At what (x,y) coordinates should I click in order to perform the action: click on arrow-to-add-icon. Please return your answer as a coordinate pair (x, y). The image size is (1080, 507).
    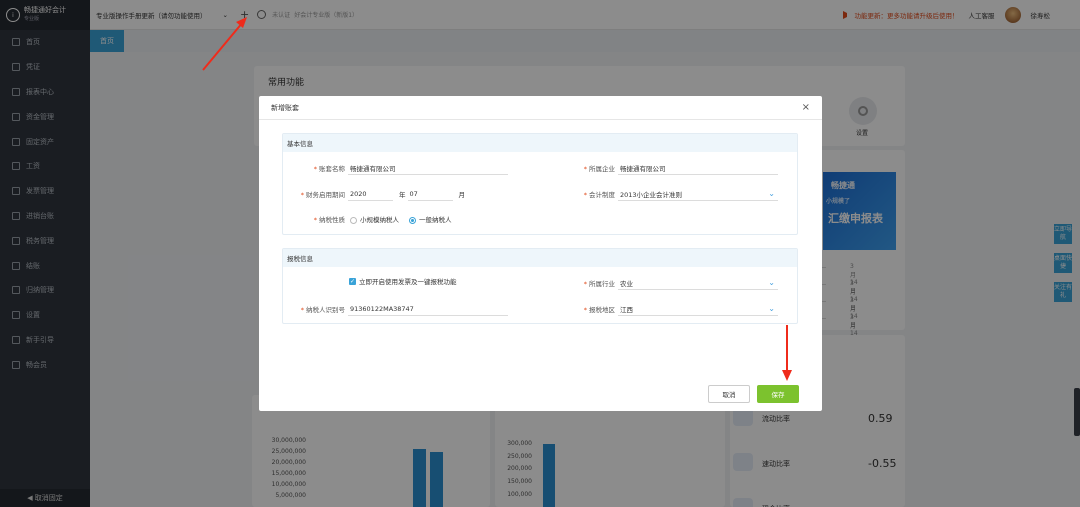
    Looking at the image, I should click on (223, 46).